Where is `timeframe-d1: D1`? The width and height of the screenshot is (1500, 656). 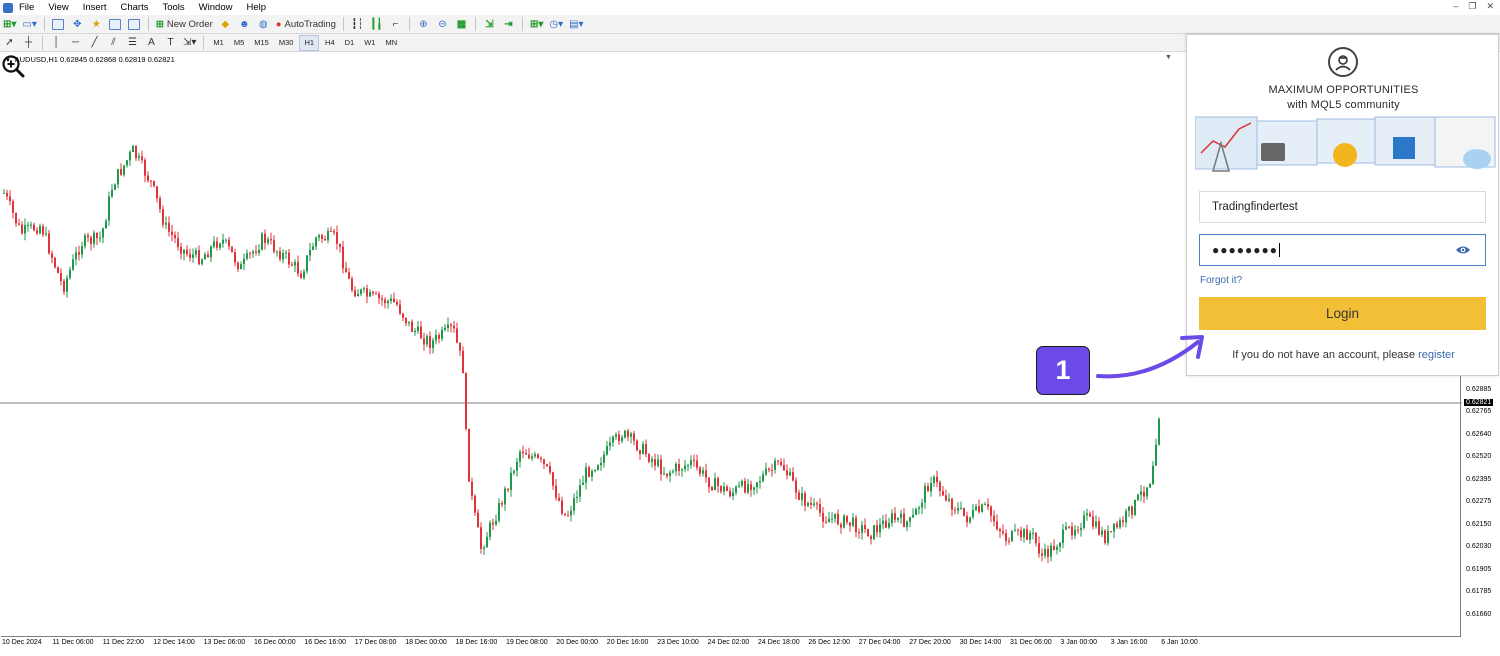
timeframe-d1: D1 is located at coordinates (350, 43).